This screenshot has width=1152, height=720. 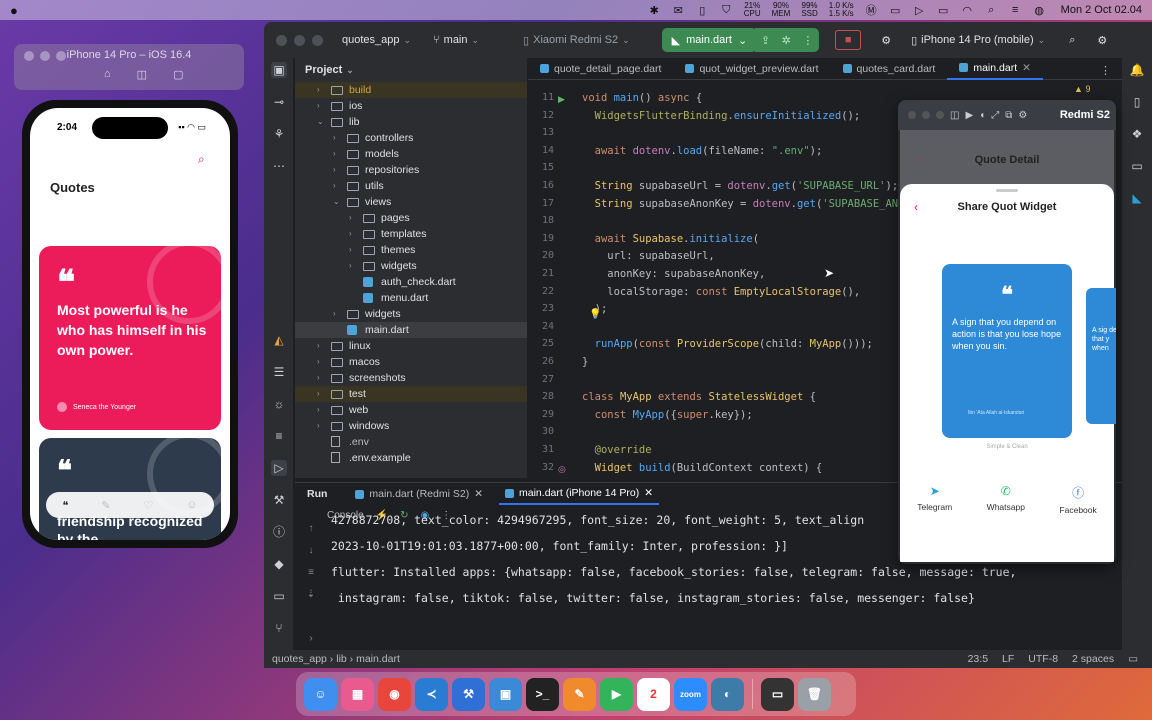 I want to click on run-config-button: ◣ main.dart ⌄, so click(x=709, y=40).